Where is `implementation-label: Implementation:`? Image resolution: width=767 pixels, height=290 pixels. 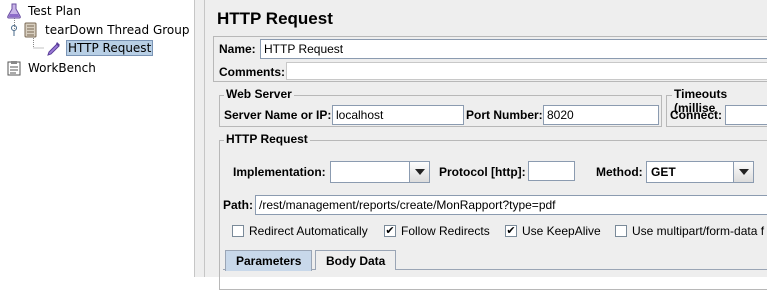 implementation-label: Implementation: is located at coordinates (279, 172).